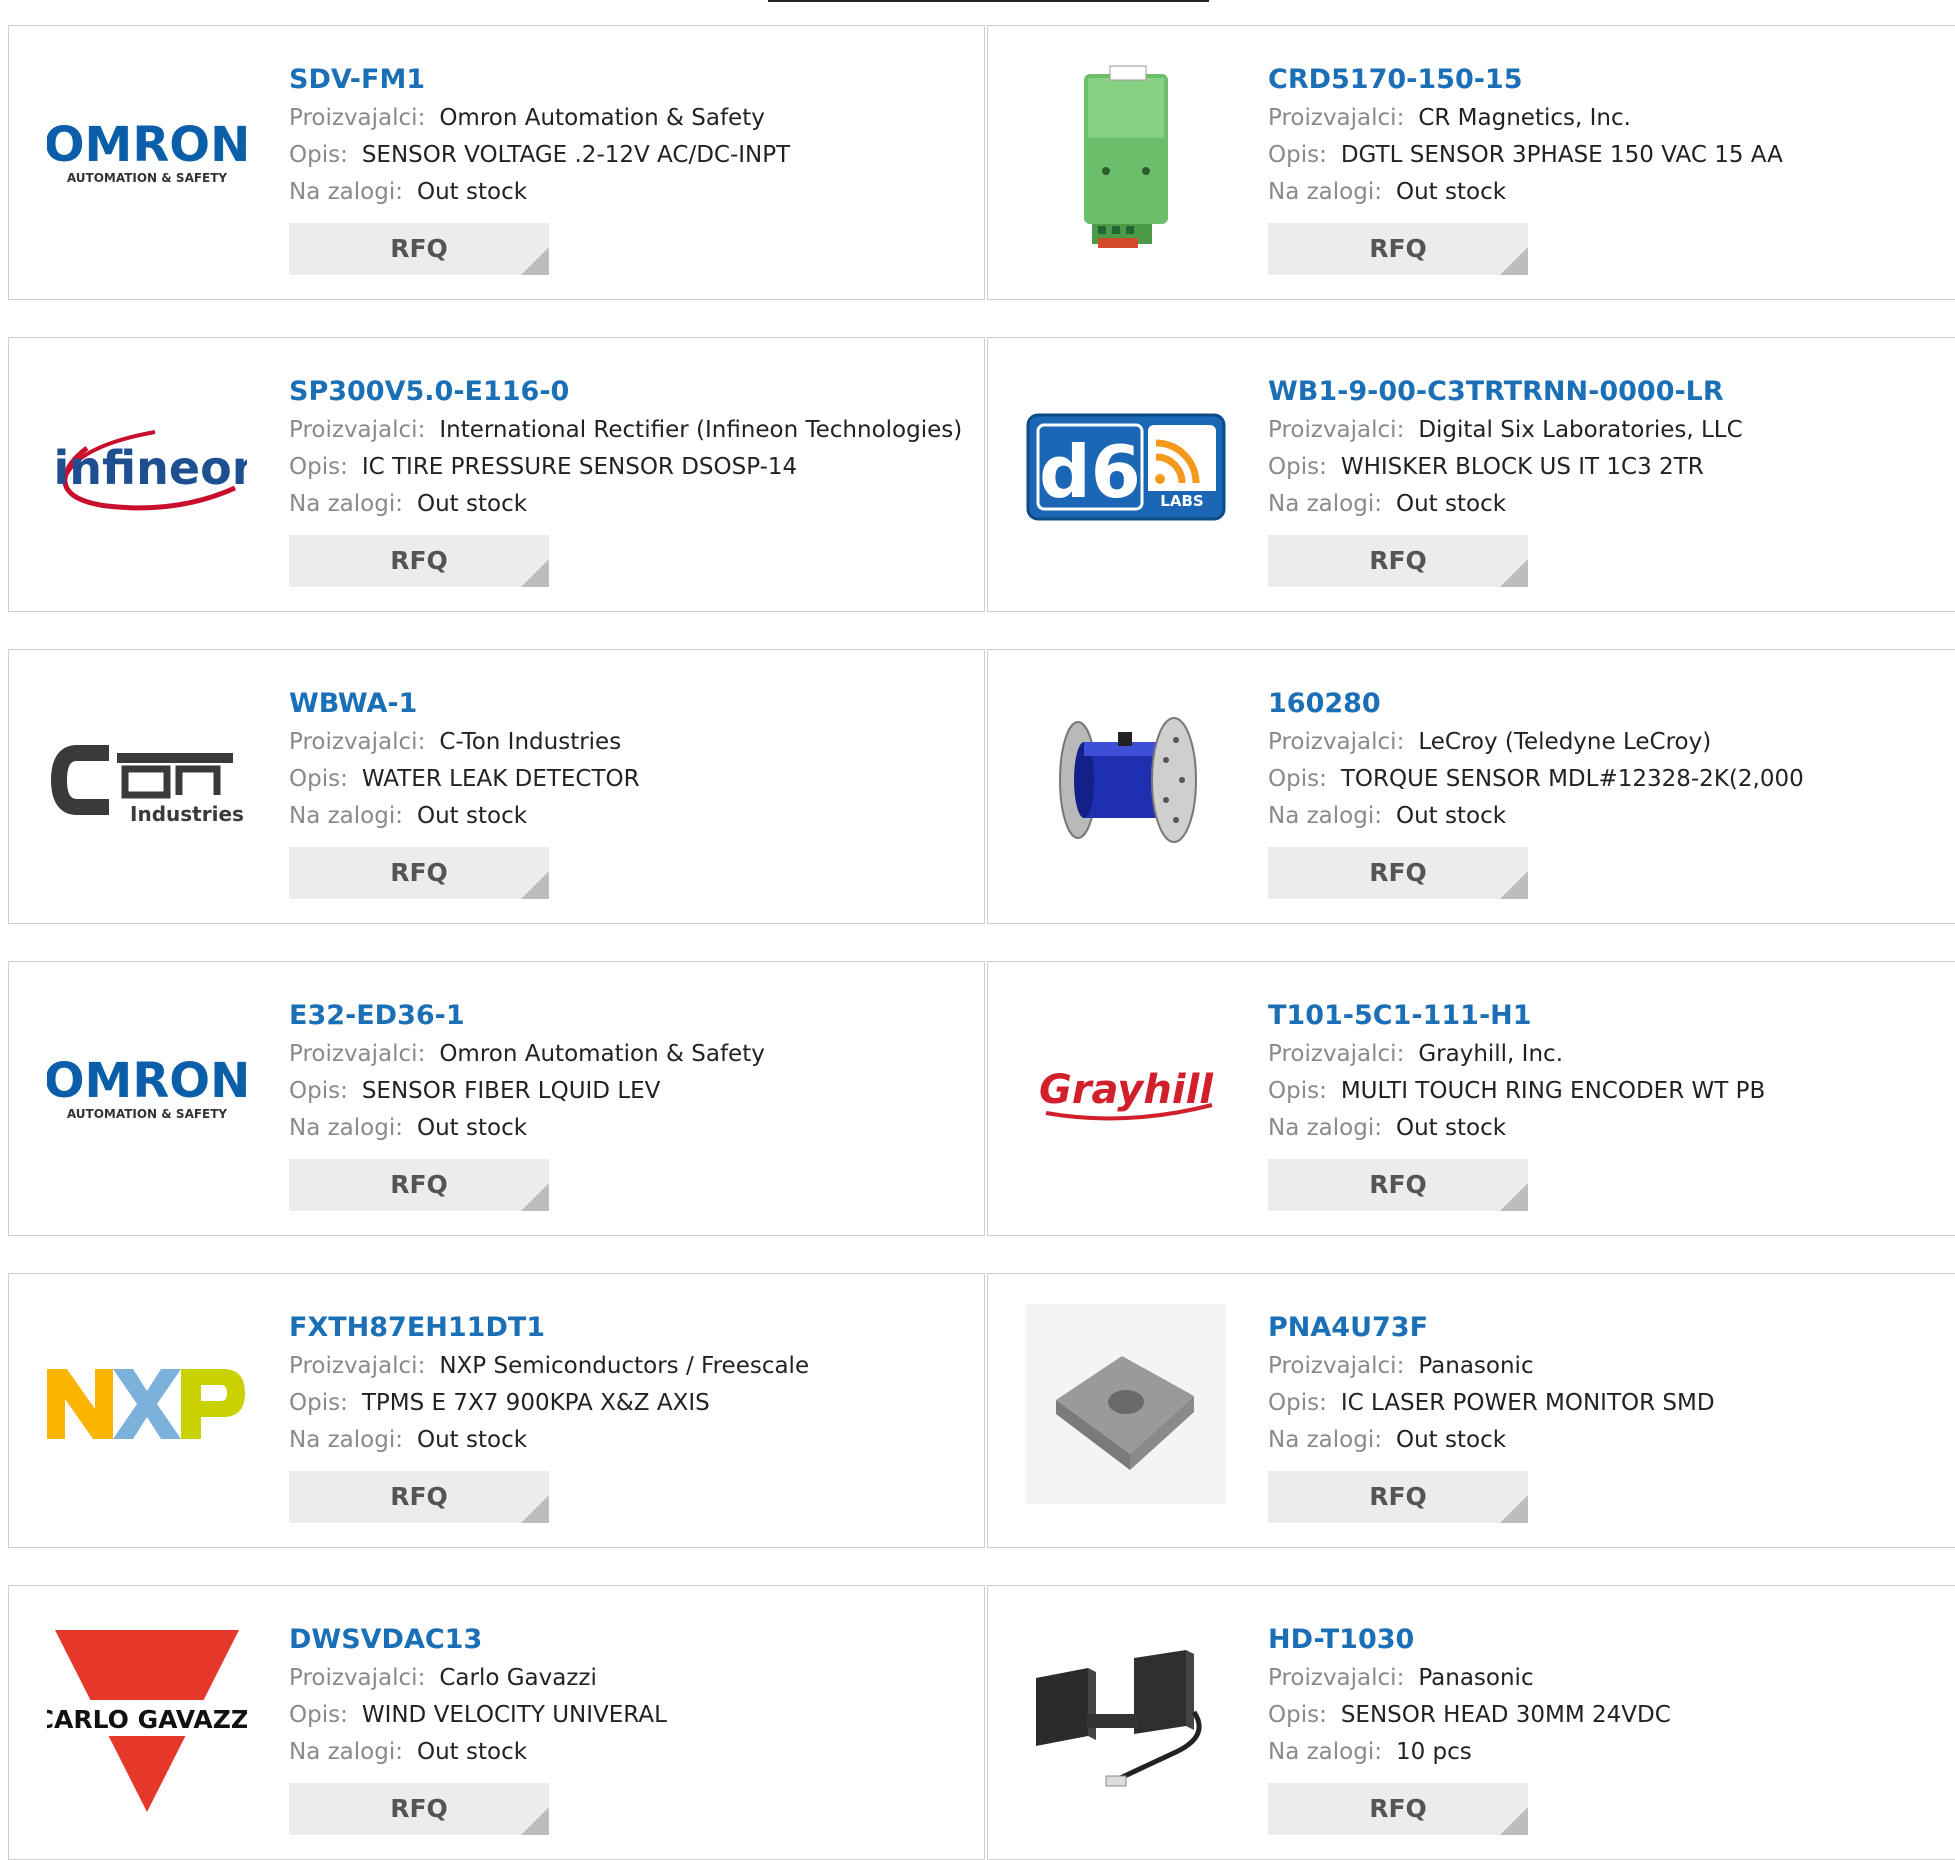  I want to click on laser-chip-photo, so click(1126, 1404).